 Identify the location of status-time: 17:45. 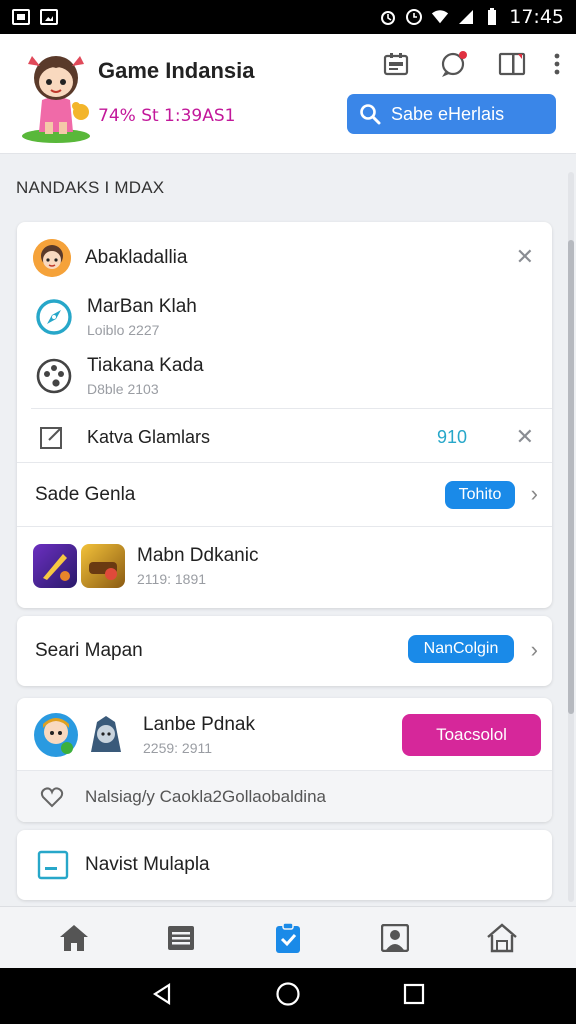
(536, 17).